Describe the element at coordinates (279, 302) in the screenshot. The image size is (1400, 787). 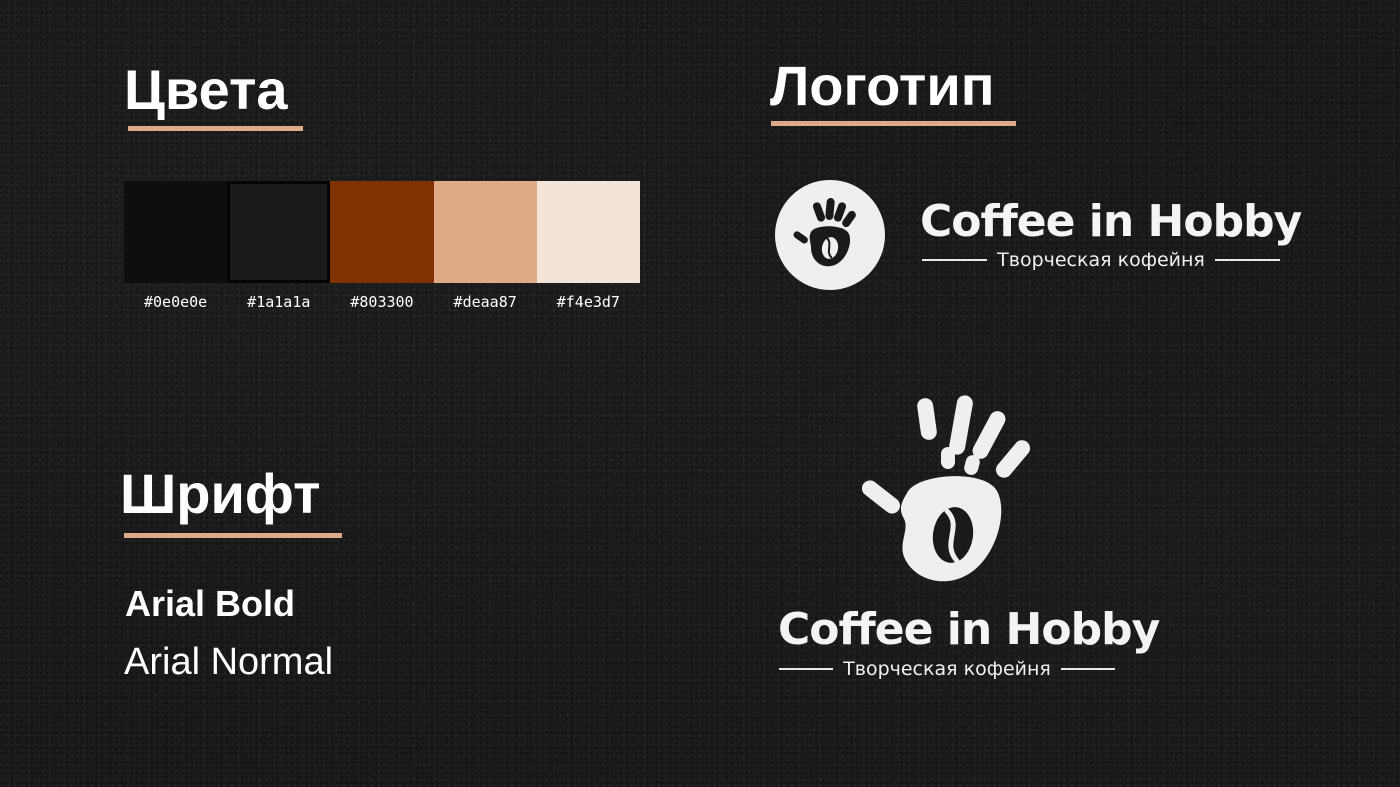
I see `color-code-label: #1a1a1a` at that location.